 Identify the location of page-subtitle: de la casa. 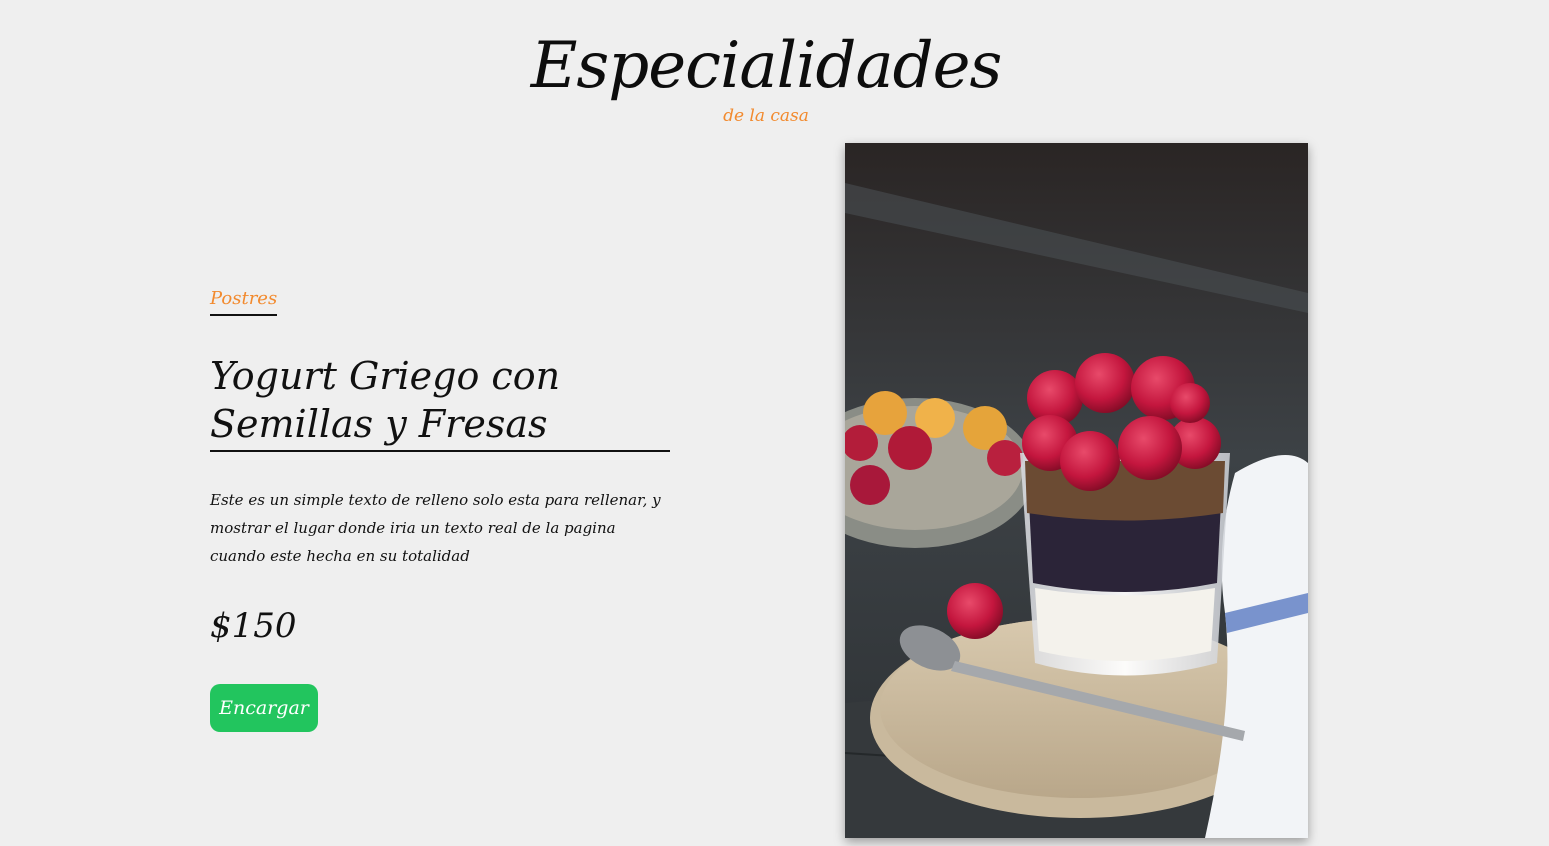
(766, 116).